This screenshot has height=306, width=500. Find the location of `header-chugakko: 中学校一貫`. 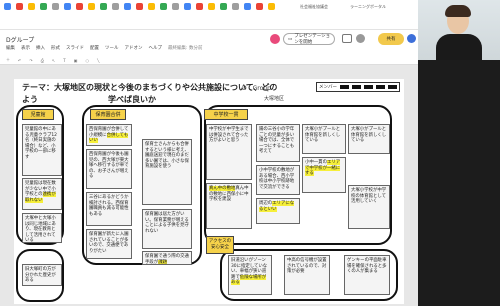

header-chugakko: 中学校一貫 is located at coordinates (226, 114).